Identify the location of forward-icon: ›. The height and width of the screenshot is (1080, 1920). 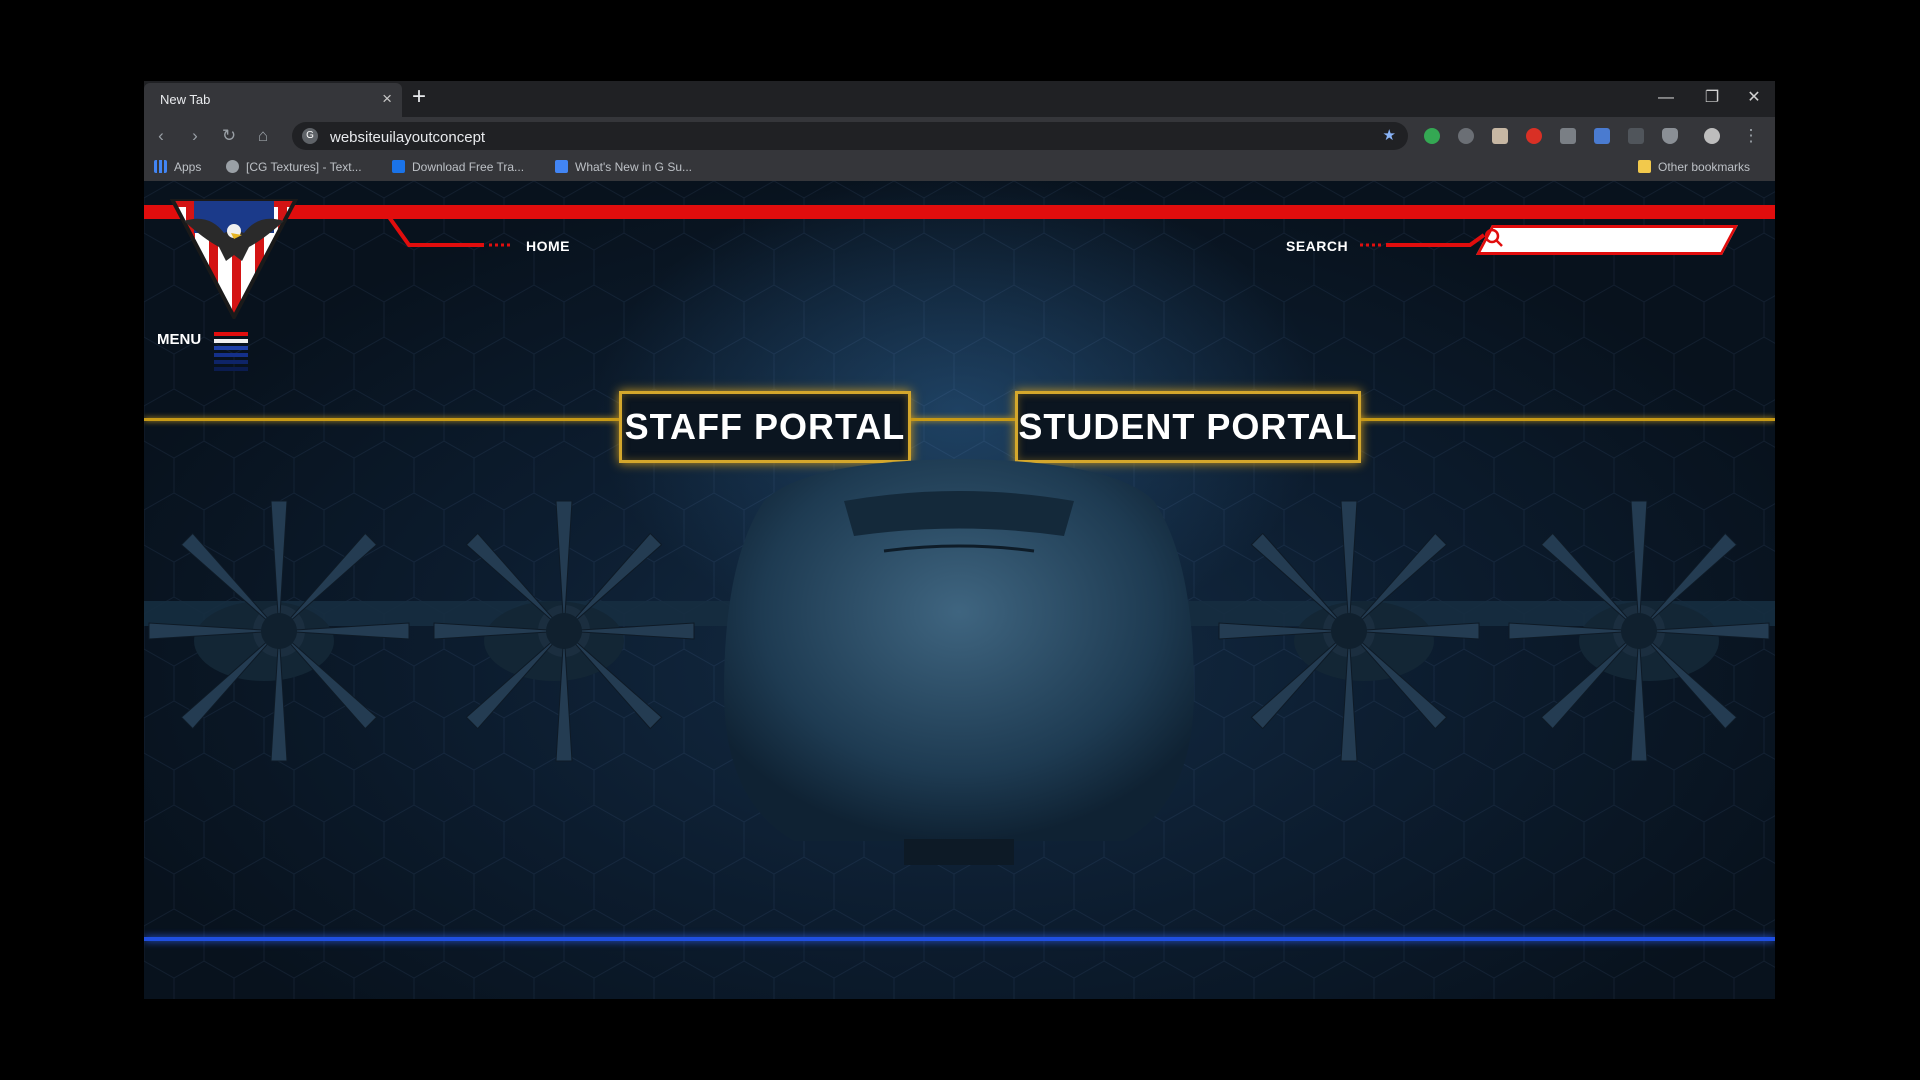
(195, 136).